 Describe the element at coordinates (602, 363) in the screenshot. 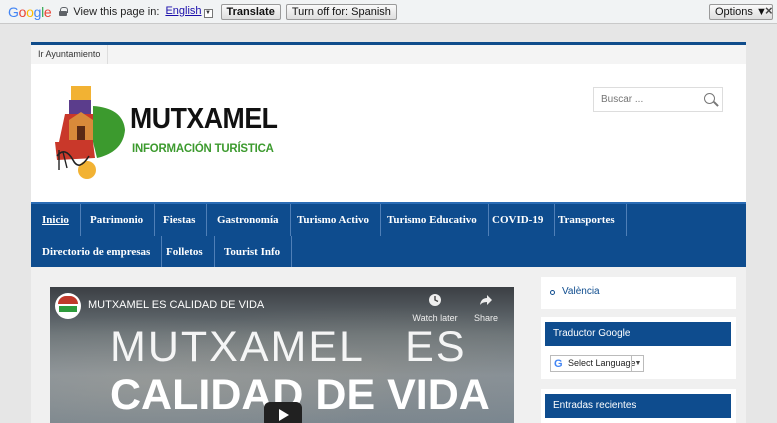

I see `select-language-label: Select Language` at that location.